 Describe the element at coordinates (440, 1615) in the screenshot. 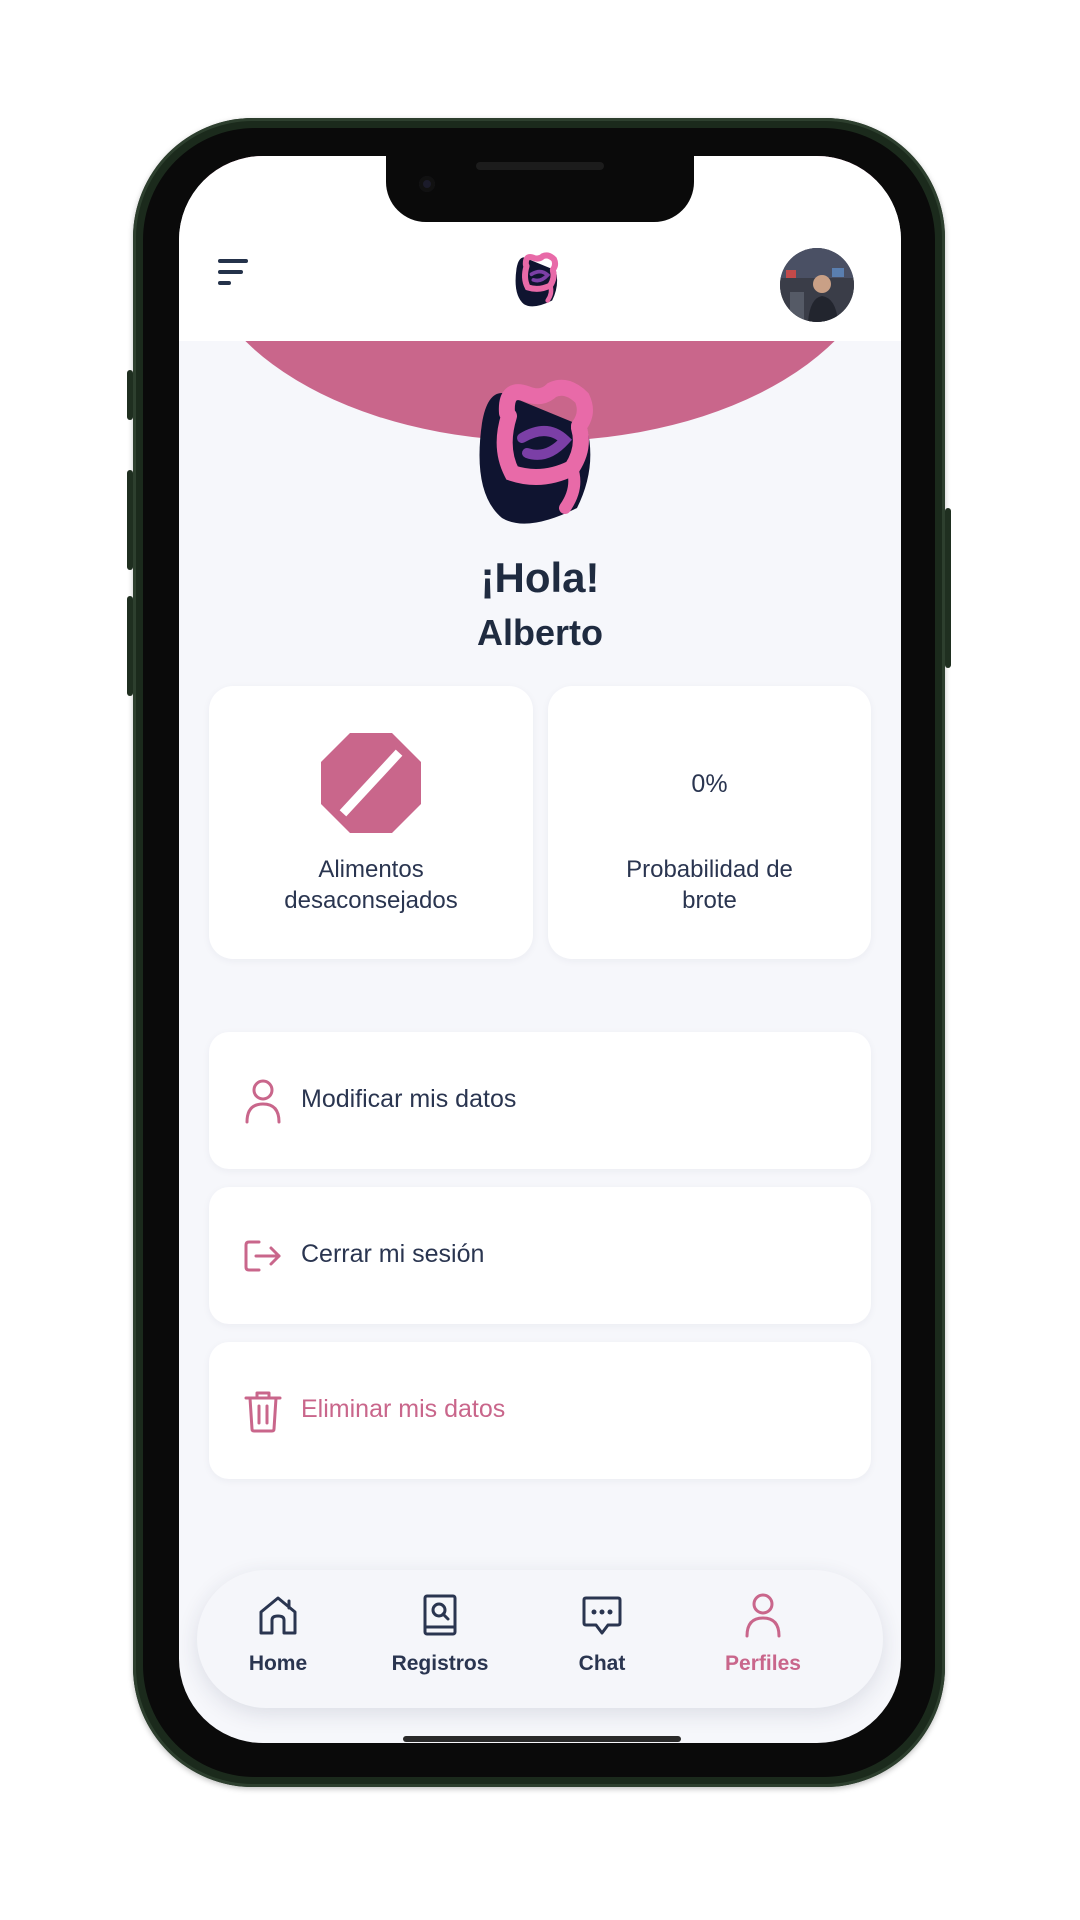

I see `records-icon` at that location.